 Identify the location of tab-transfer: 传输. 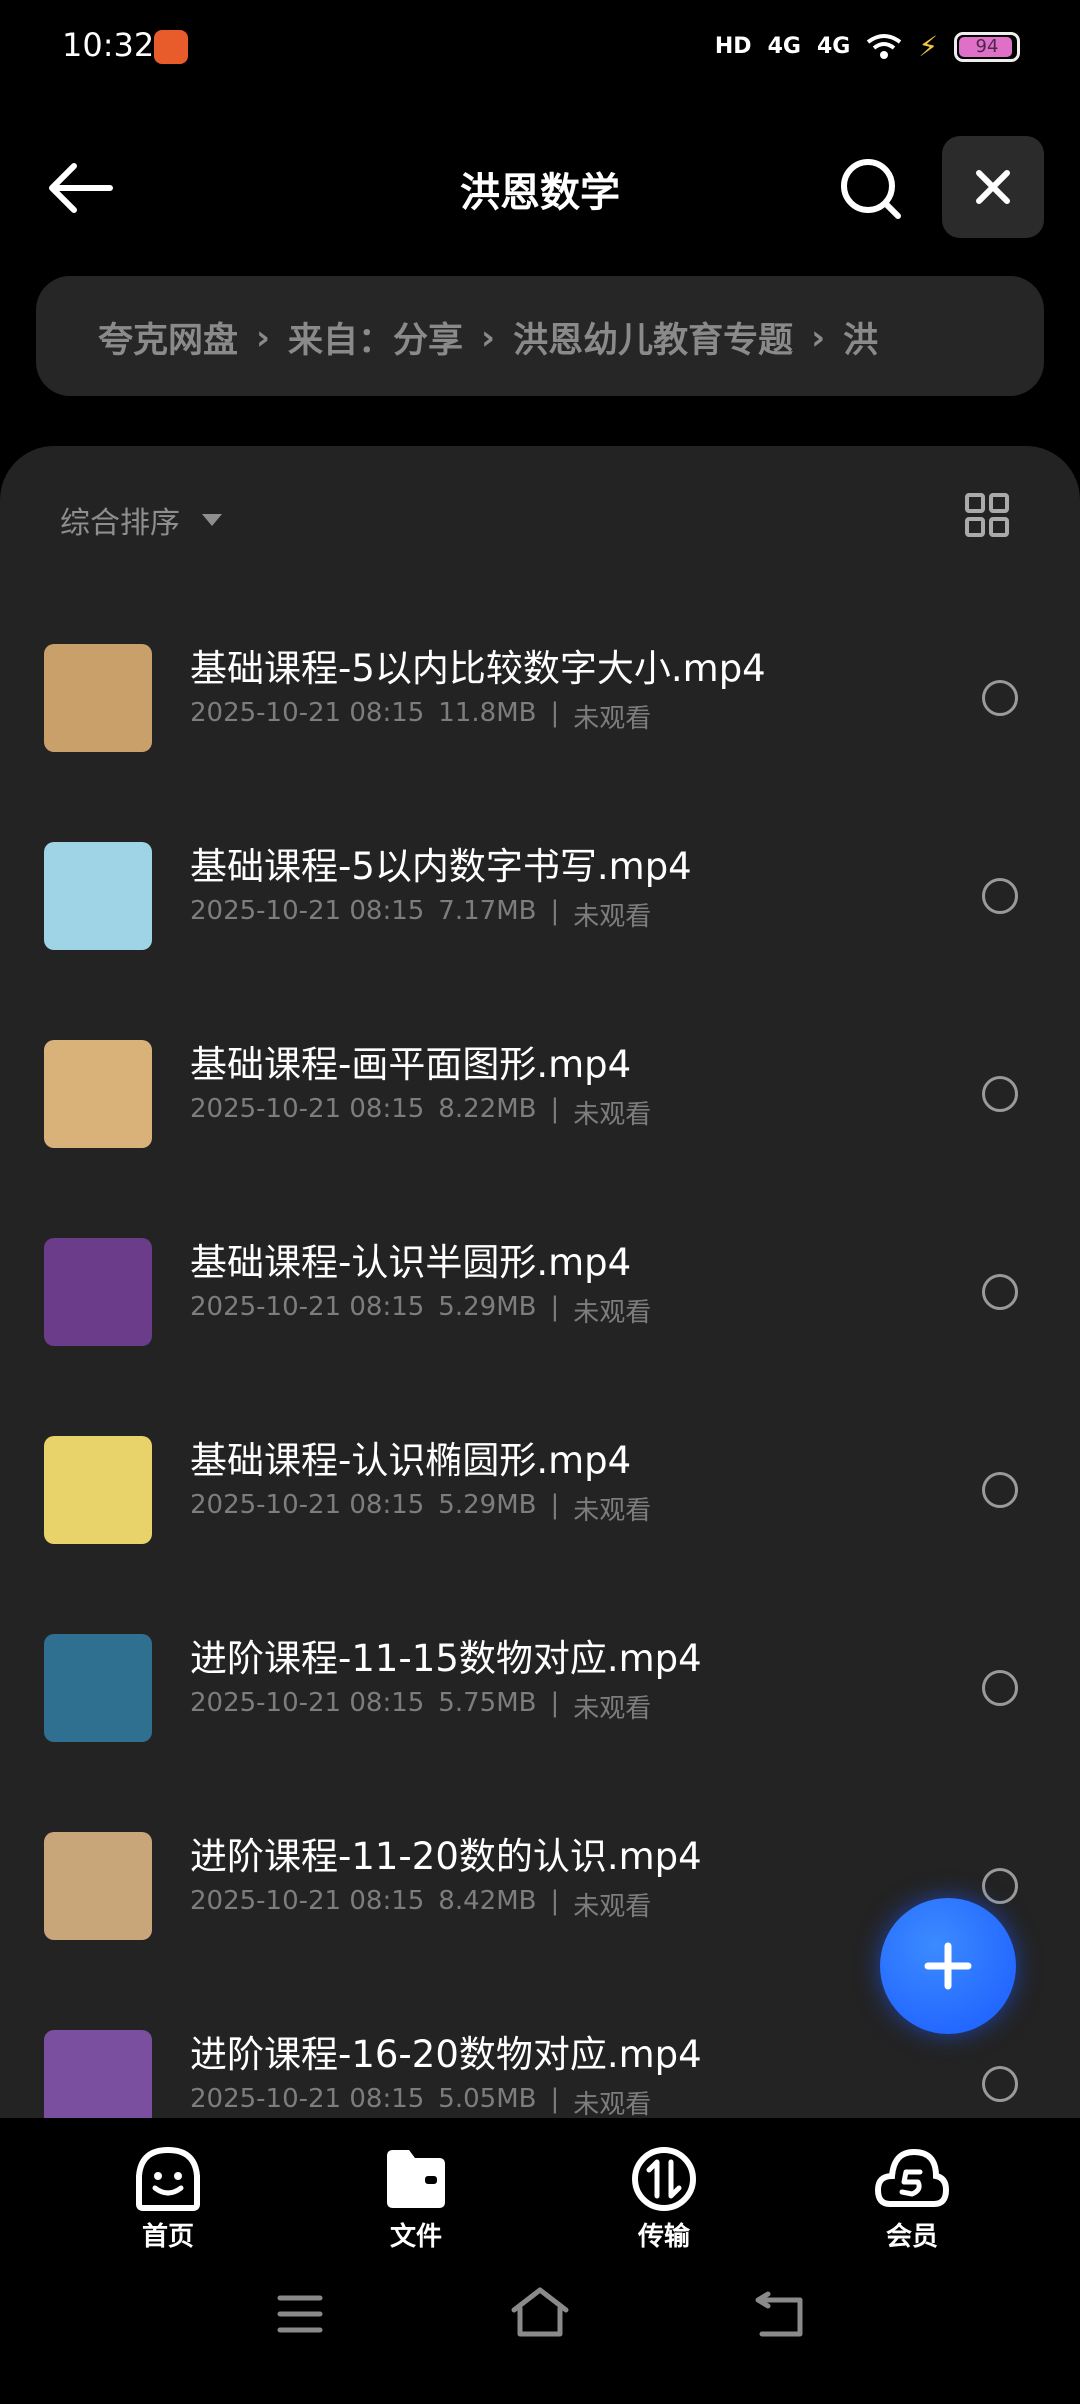
(664, 2199).